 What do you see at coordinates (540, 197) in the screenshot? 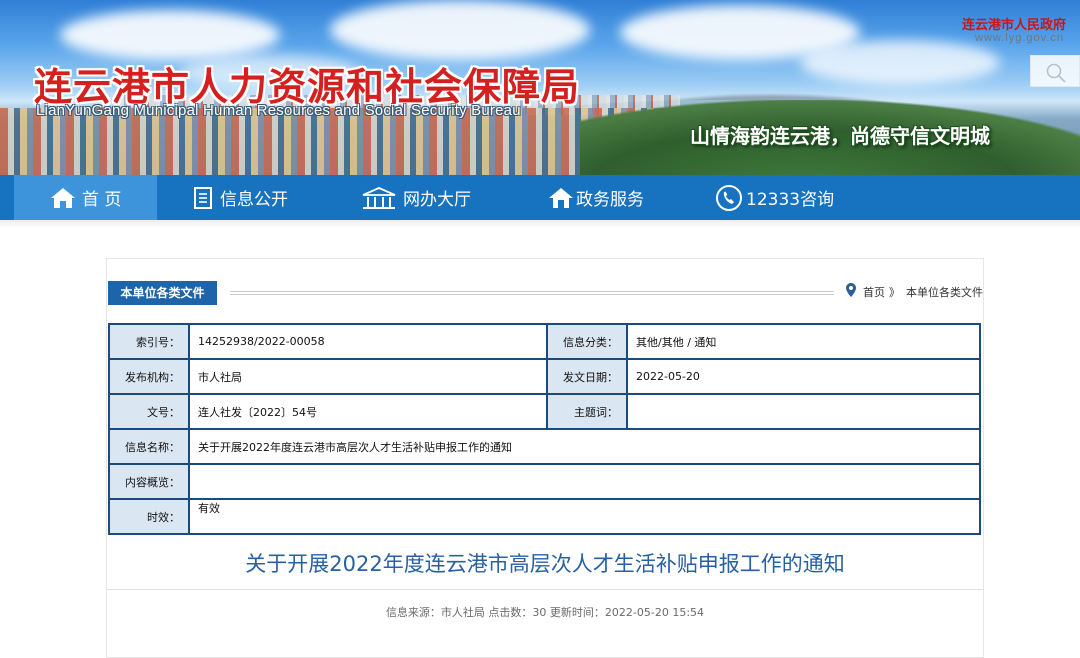
I see `main-nav: 首 页 信息公开 网办大厅 政务服务 12333咨询` at bounding box center [540, 197].